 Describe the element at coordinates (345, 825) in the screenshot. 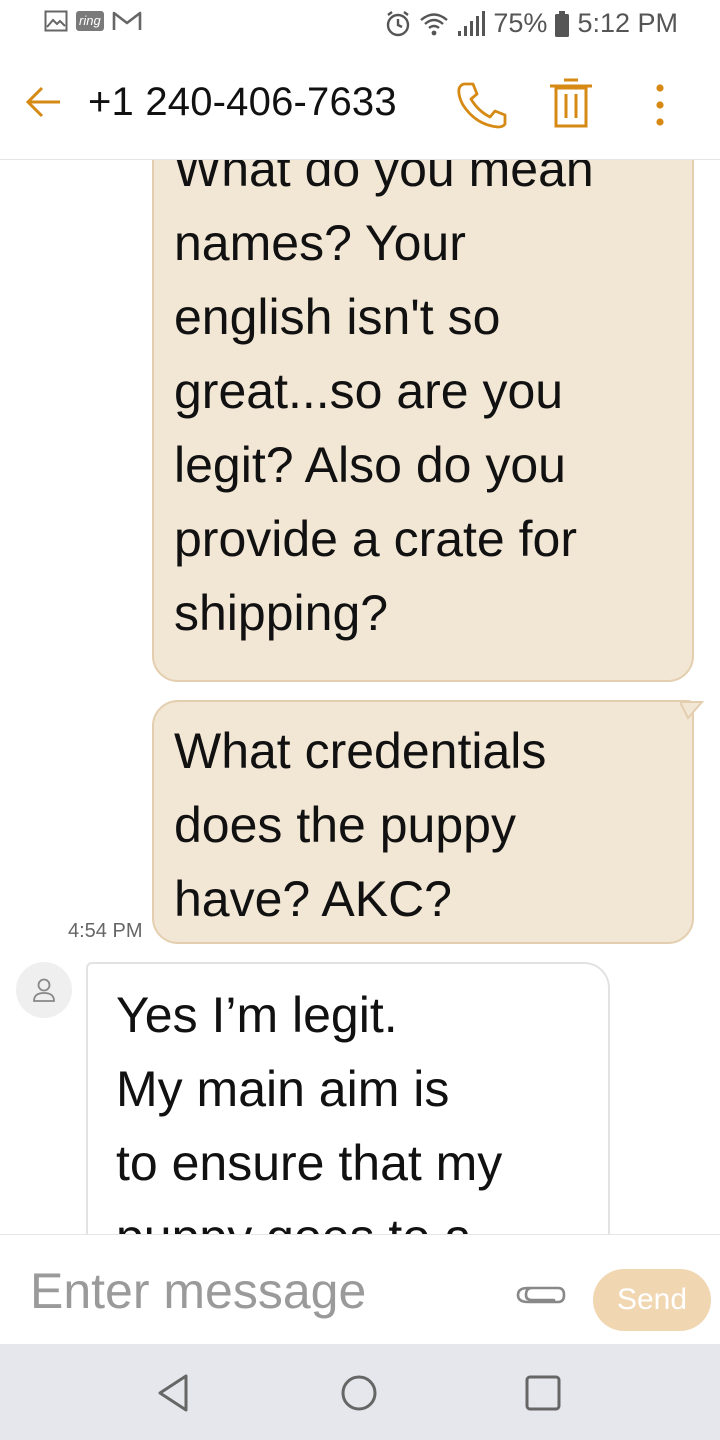

I see `message-line: does the puppy` at that location.